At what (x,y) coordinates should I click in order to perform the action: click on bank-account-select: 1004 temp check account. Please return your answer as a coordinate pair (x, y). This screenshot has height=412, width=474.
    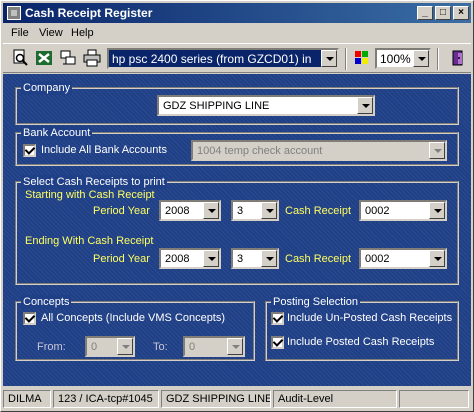
    Looking at the image, I should click on (319, 150).